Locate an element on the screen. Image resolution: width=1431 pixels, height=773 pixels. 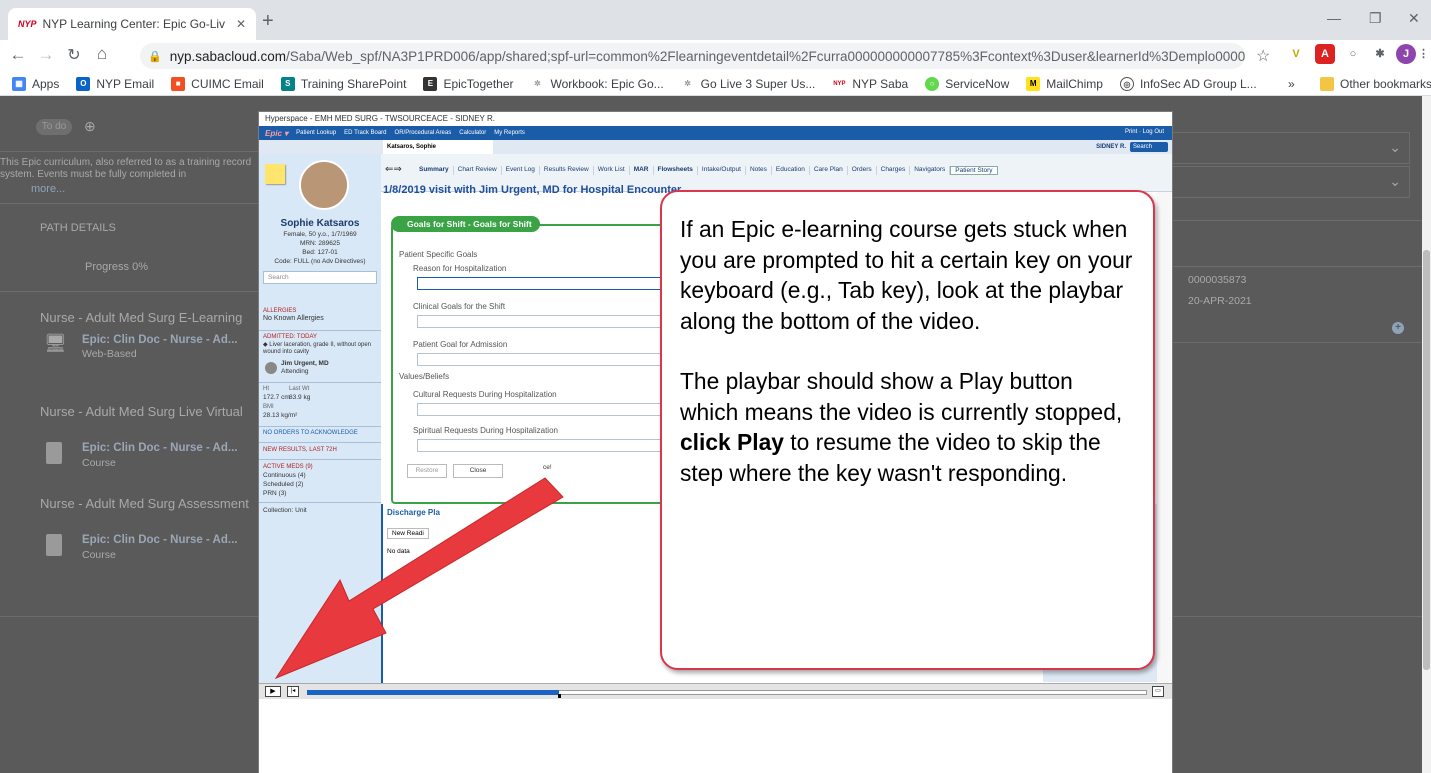
callout-gap is located at coordinates (907, 351).